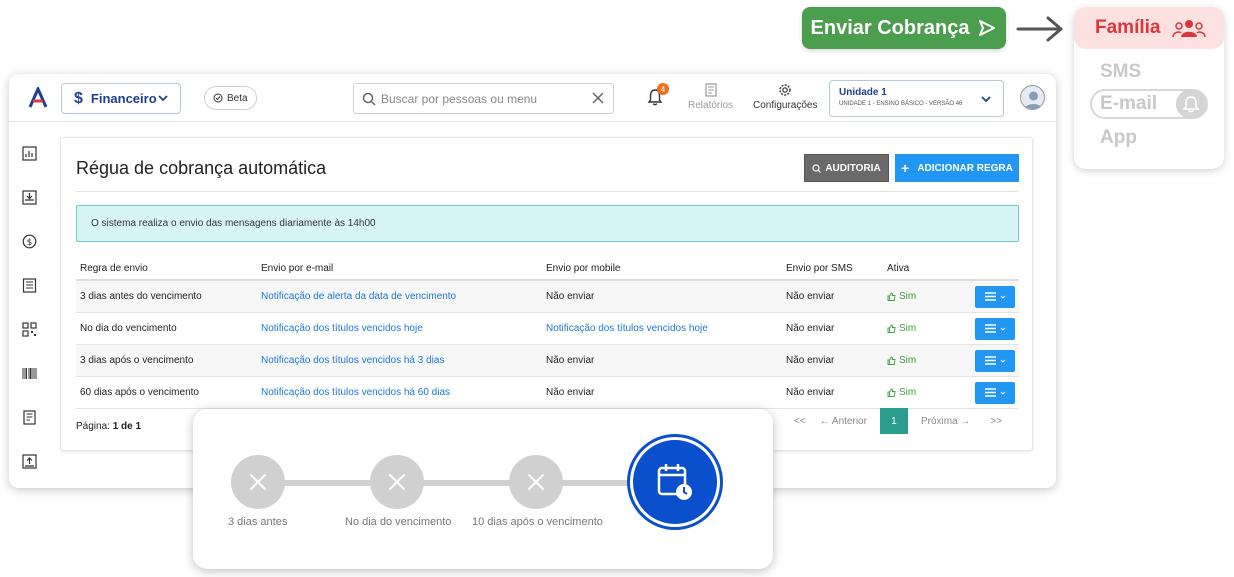 The width and height of the screenshot is (1234, 577). What do you see at coordinates (29, 461) in the screenshot?
I see `upload-box-icon` at bounding box center [29, 461].